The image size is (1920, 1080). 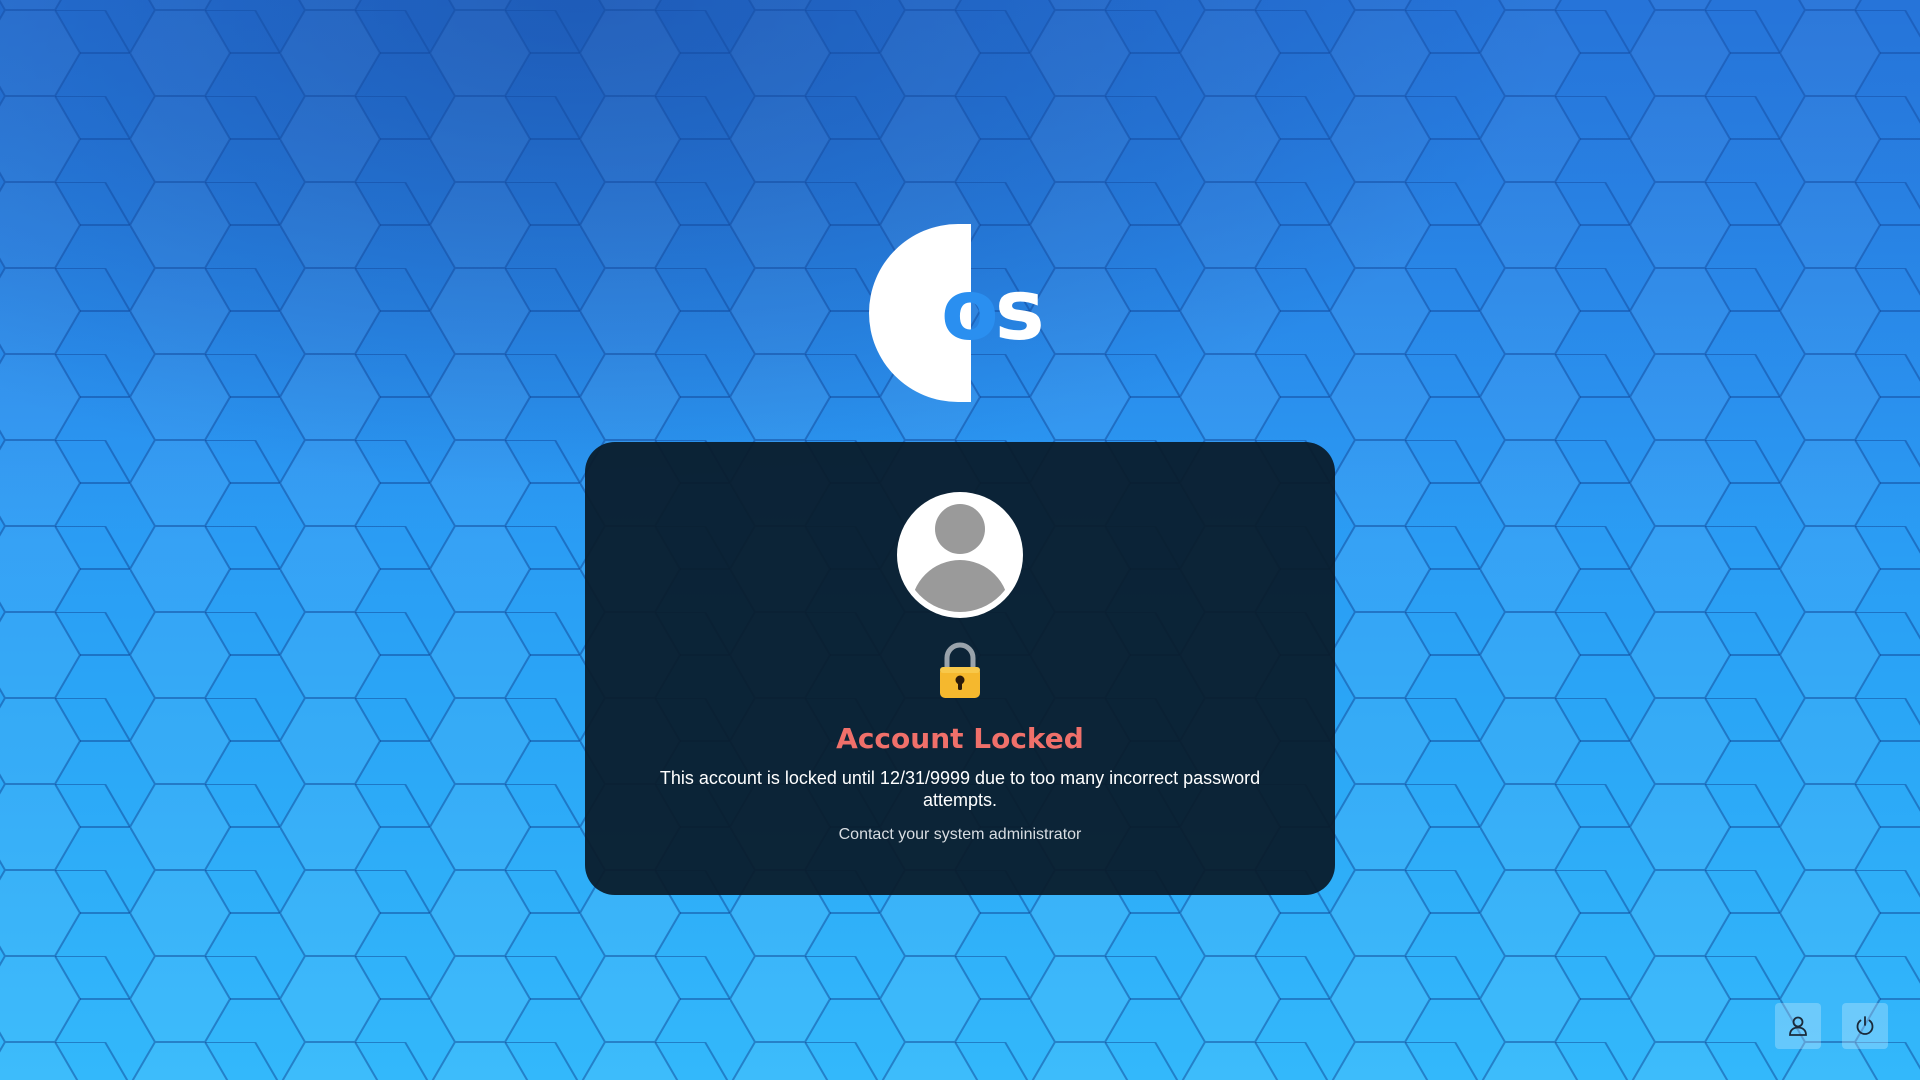 What do you see at coordinates (960, 586) in the screenshot?
I see `avatar-body` at bounding box center [960, 586].